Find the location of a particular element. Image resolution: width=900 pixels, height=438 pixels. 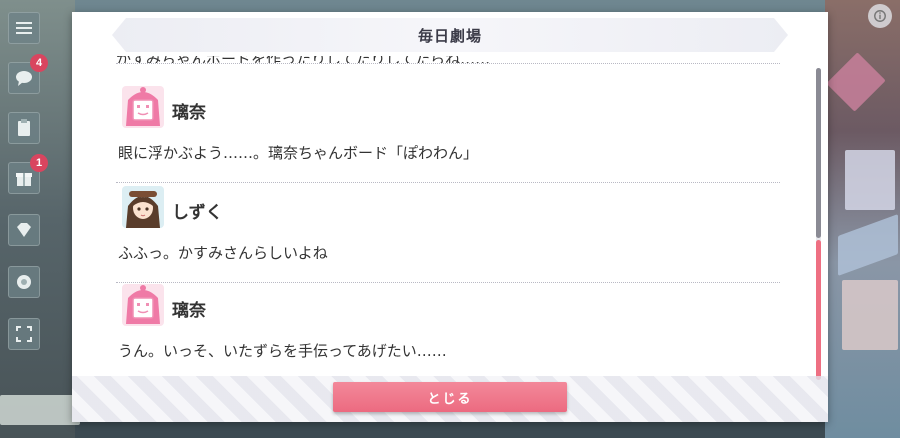

gem-icon is located at coordinates (24, 230).